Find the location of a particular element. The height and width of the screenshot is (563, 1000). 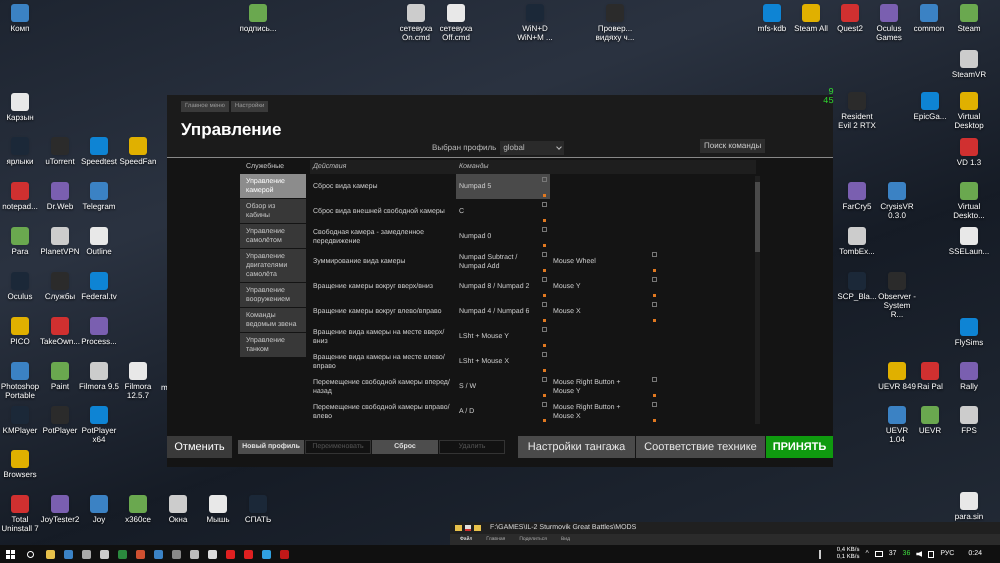

icon-label: Steam is located at coordinates (969, 28).